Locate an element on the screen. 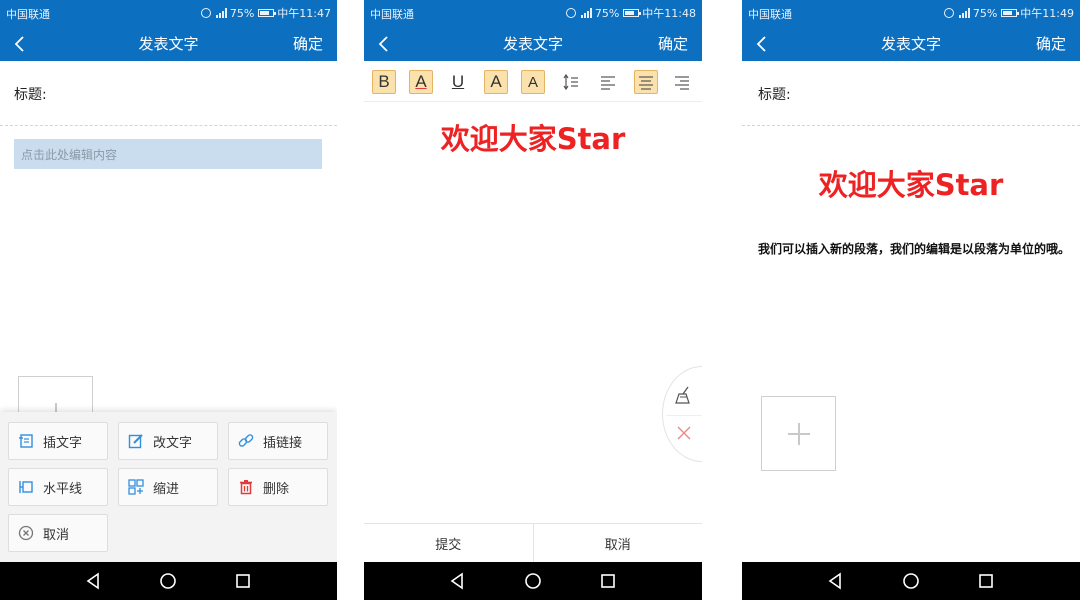 The image size is (1080, 600). clock: 中午11:47 is located at coordinates (304, 13).